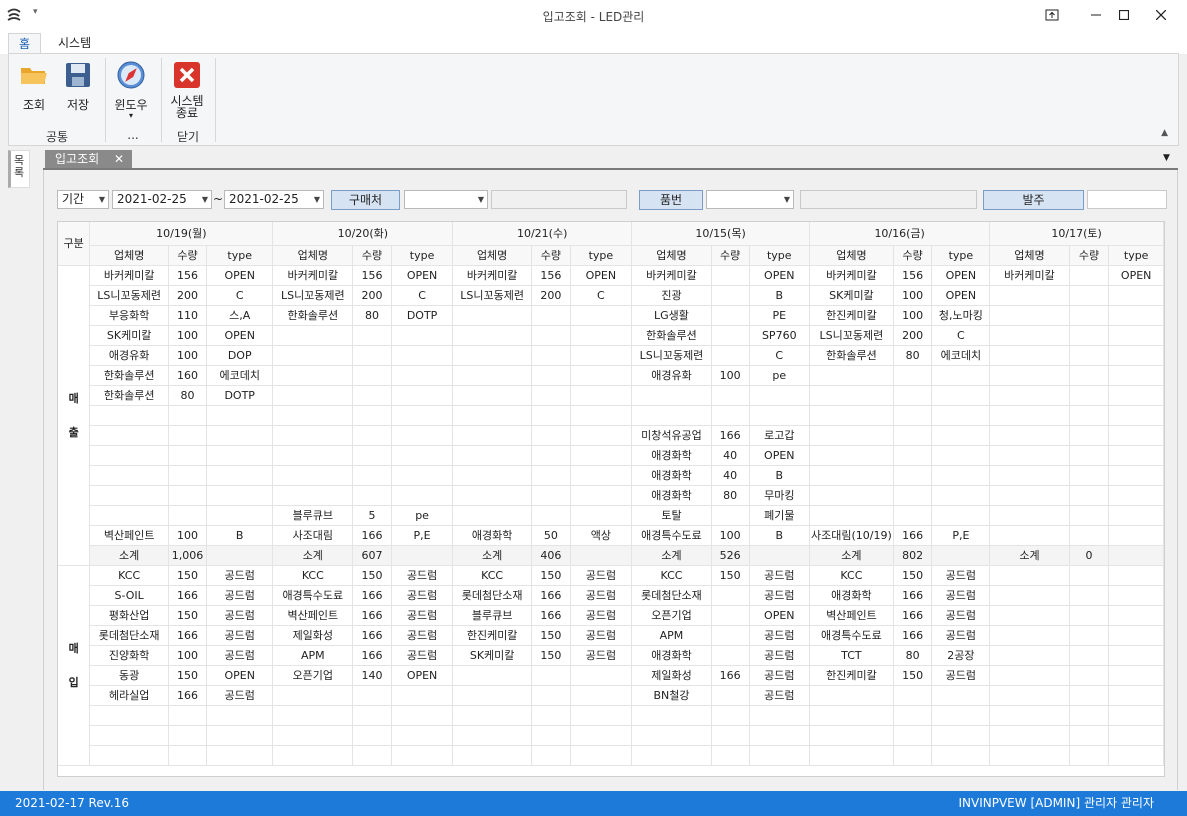 The width and height of the screenshot is (1187, 816). Describe the element at coordinates (274, 199) in the screenshot. I see `date-to-picker: 2021-02-25 ▼` at that location.